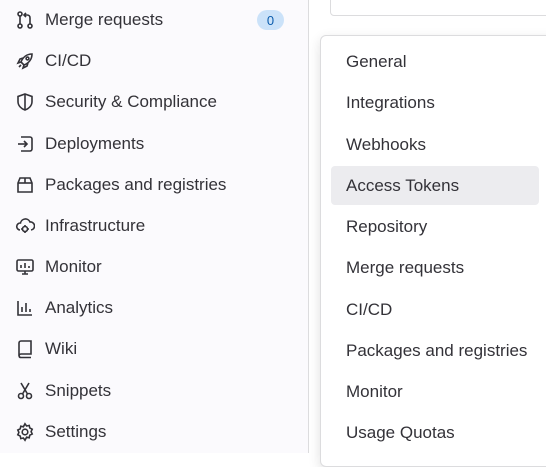 Image resolution: width=546 pixels, height=467 pixels. I want to click on sidebar-item-label: Wiki, so click(61, 348).